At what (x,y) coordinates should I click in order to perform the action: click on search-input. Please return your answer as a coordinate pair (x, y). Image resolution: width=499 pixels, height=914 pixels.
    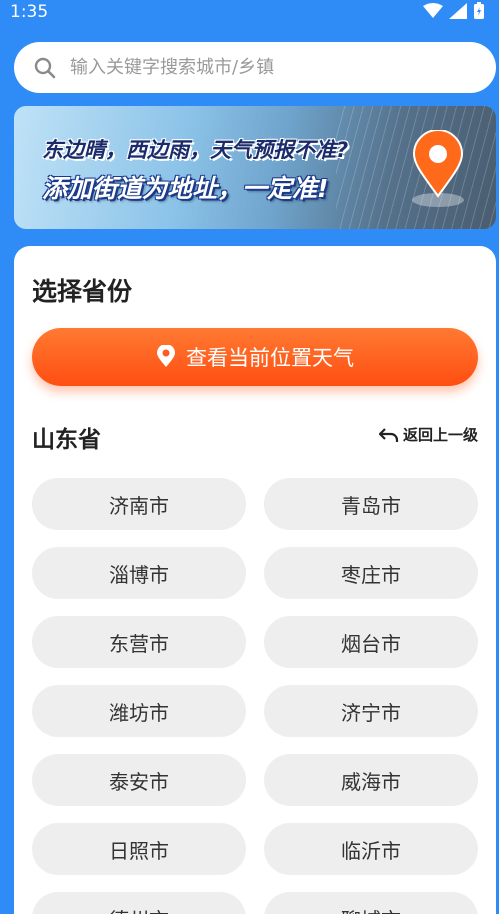
    Looking at the image, I should click on (260, 67).